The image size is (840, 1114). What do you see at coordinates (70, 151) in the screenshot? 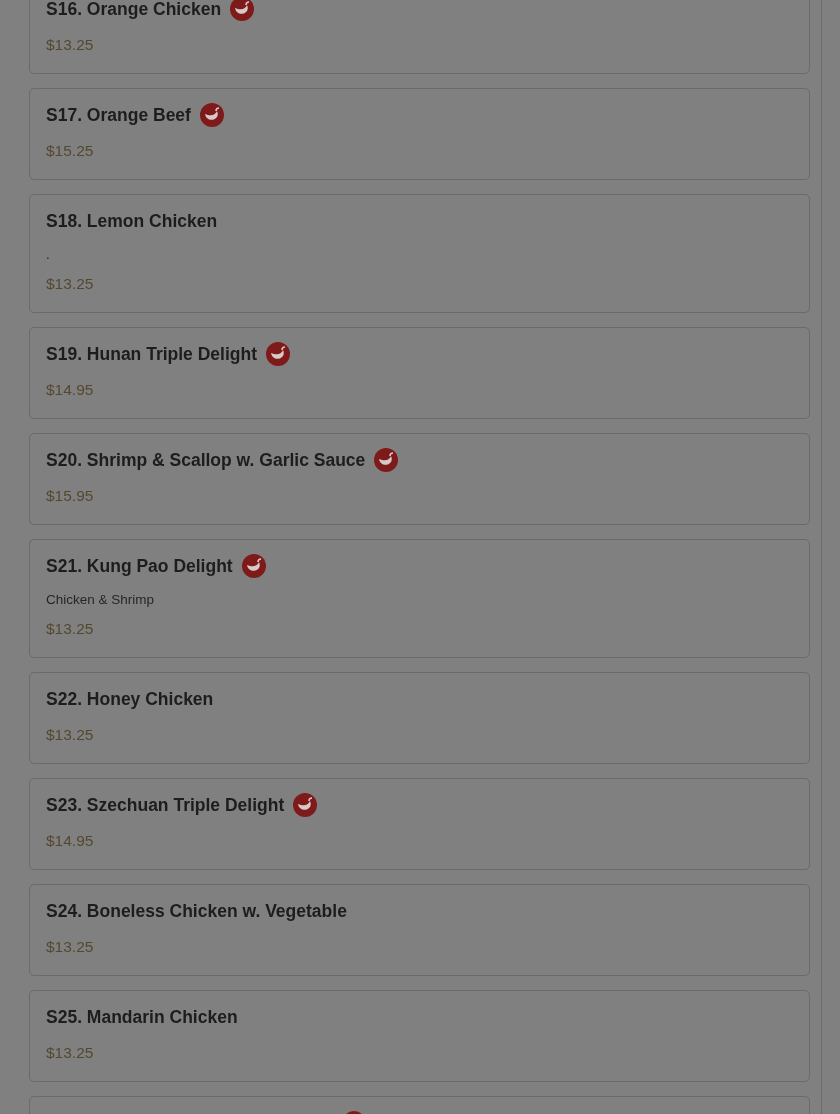
I see `dish-price: $15.25` at bounding box center [70, 151].